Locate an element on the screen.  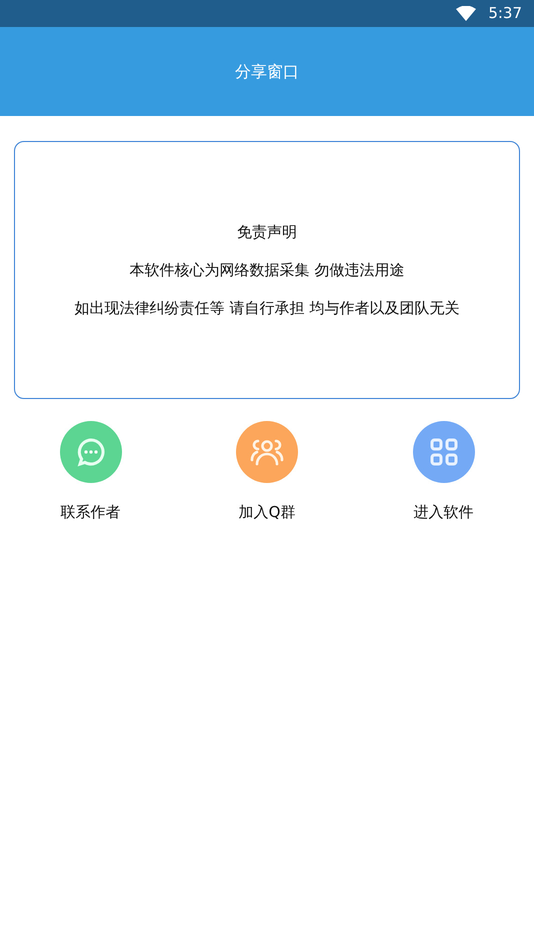
notice-text: 本软件核心为网络数据采集 勿做违法用途 is located at coordinates (267, 270).